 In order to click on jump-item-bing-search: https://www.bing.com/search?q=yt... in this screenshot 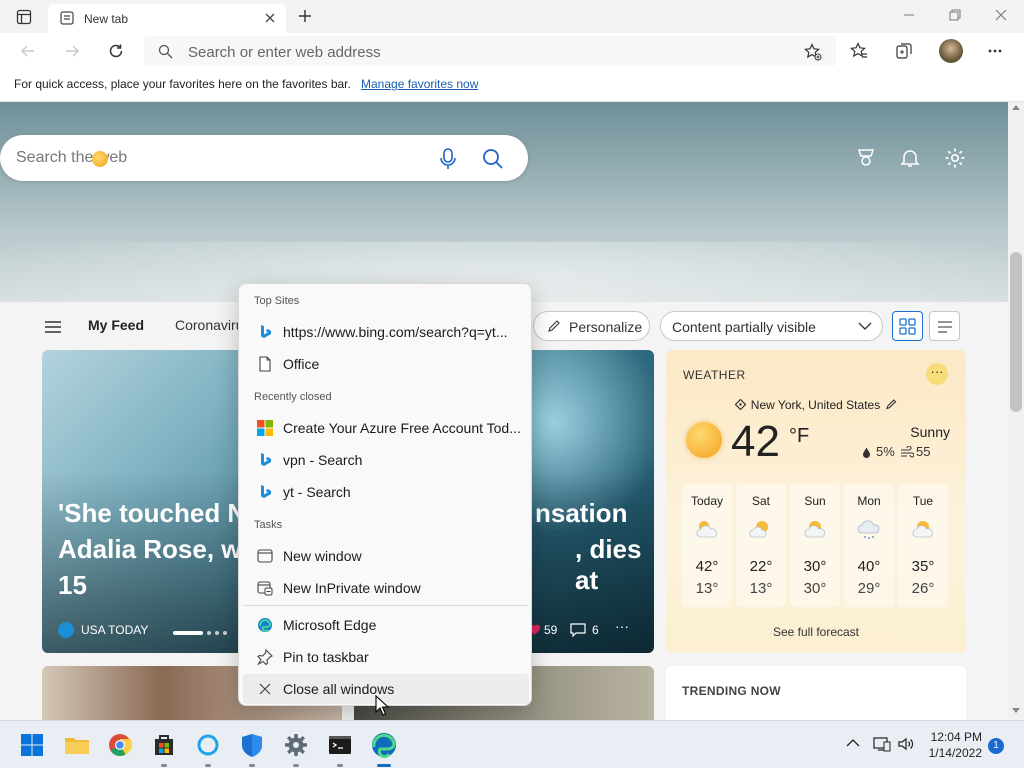, I will do `click(386, 332)`.